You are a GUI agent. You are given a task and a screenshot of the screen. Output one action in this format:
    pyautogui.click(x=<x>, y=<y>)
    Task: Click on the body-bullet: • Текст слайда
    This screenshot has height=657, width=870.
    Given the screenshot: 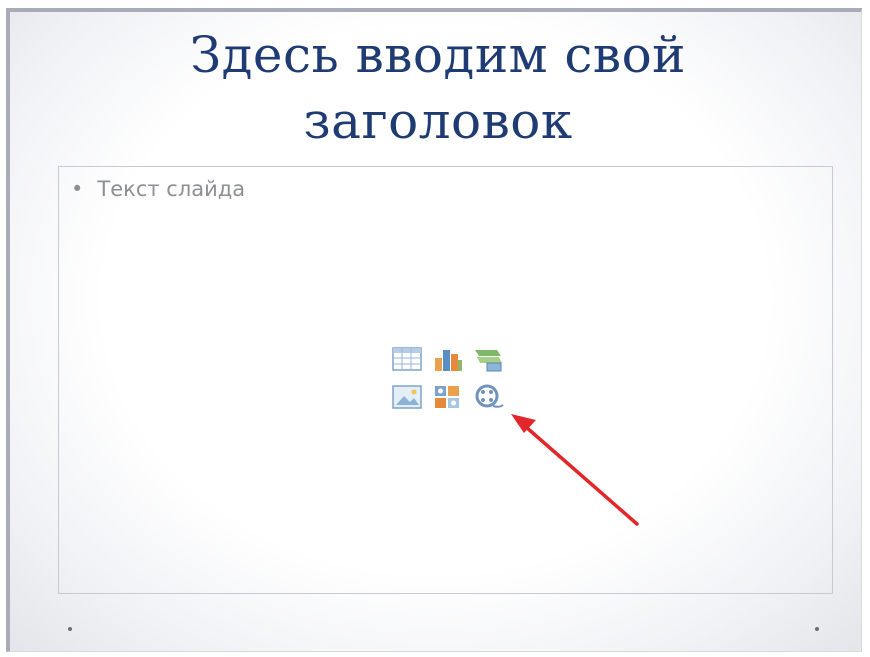 What is the action you would take?
    pyautogui.click(x=158, y=189)
    